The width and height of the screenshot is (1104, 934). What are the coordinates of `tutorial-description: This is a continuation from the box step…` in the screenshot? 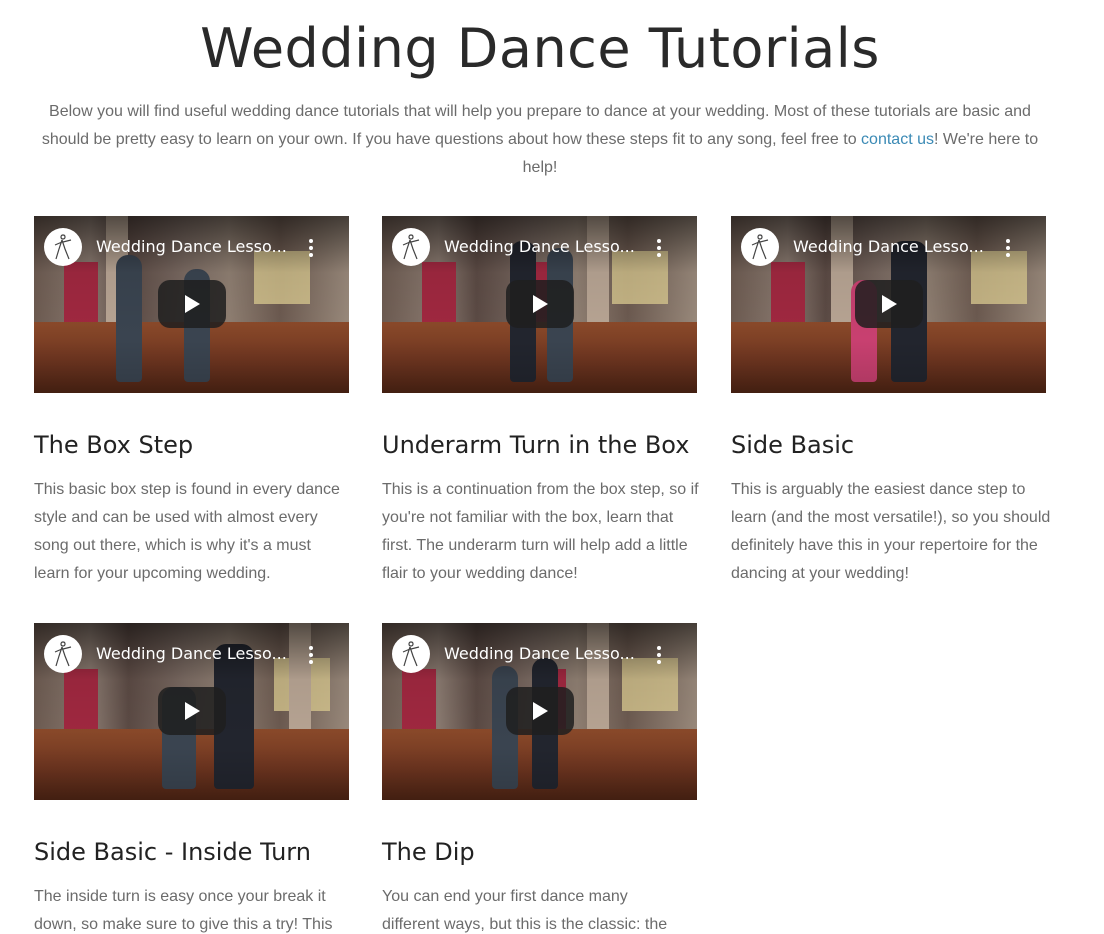 It's located at (540, 531).